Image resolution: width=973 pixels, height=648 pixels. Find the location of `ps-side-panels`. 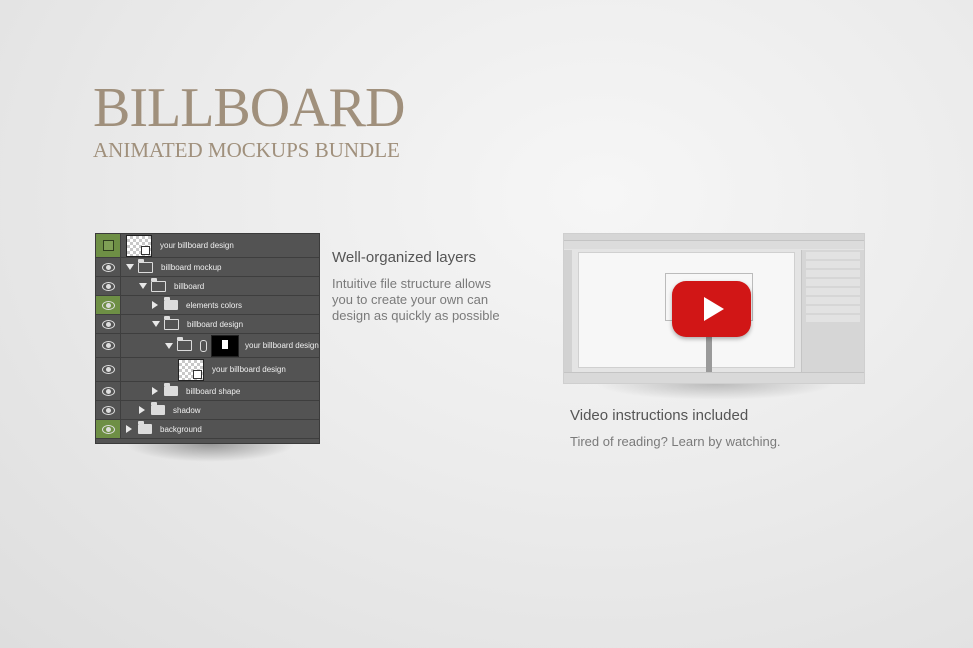

ps-side-panels is located at coordinates (832, 311).